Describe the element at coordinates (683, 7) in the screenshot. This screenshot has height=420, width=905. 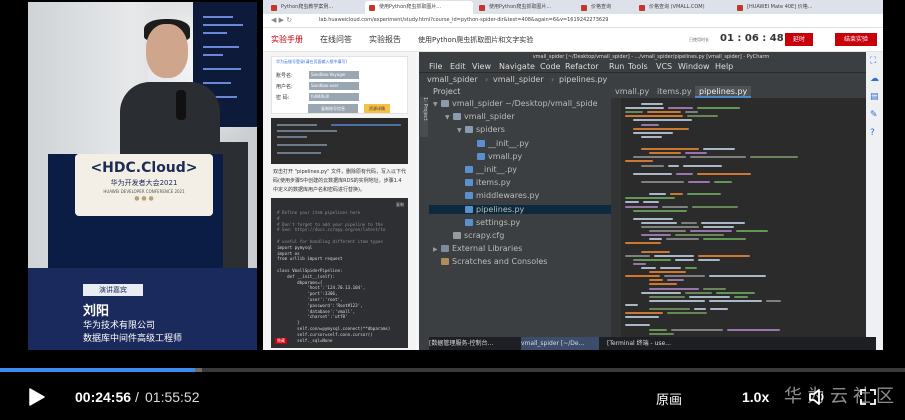
I see `browser-tab: 价格查询 (VMALL.COM)` at that location.